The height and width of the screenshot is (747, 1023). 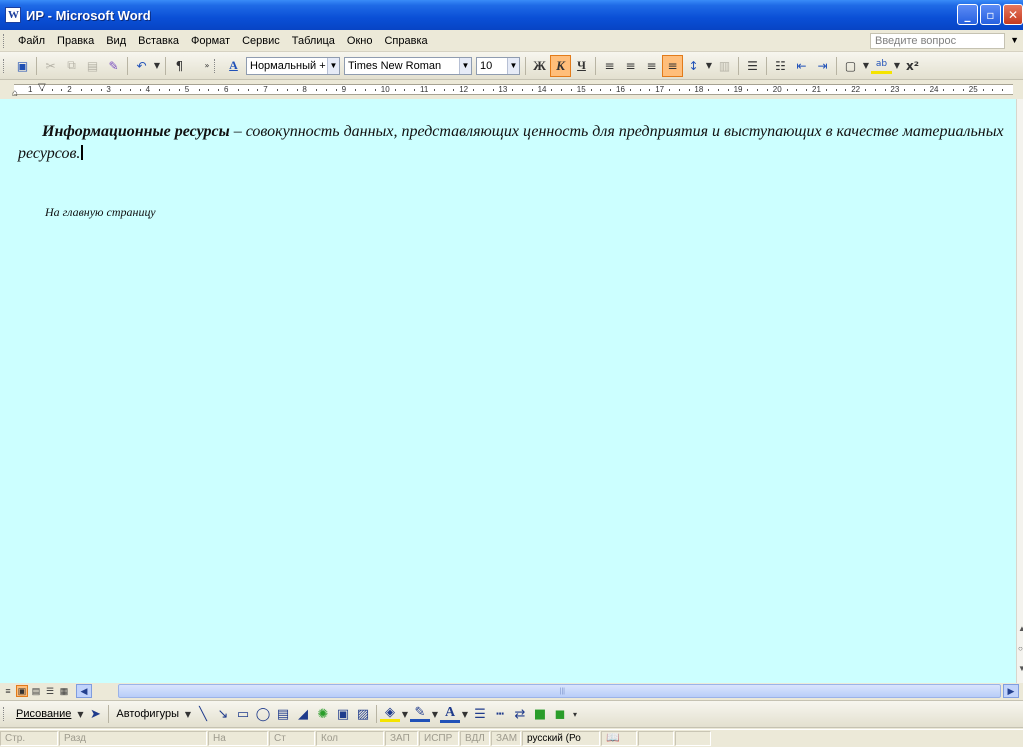 I want to click on shadow-icon: ■, so click(x=540, y=714).